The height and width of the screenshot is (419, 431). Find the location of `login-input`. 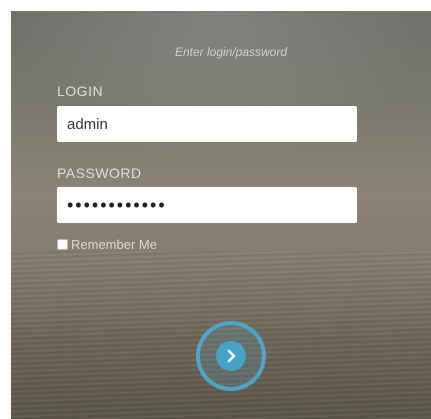

login-input is located at coordinates (207, 124).